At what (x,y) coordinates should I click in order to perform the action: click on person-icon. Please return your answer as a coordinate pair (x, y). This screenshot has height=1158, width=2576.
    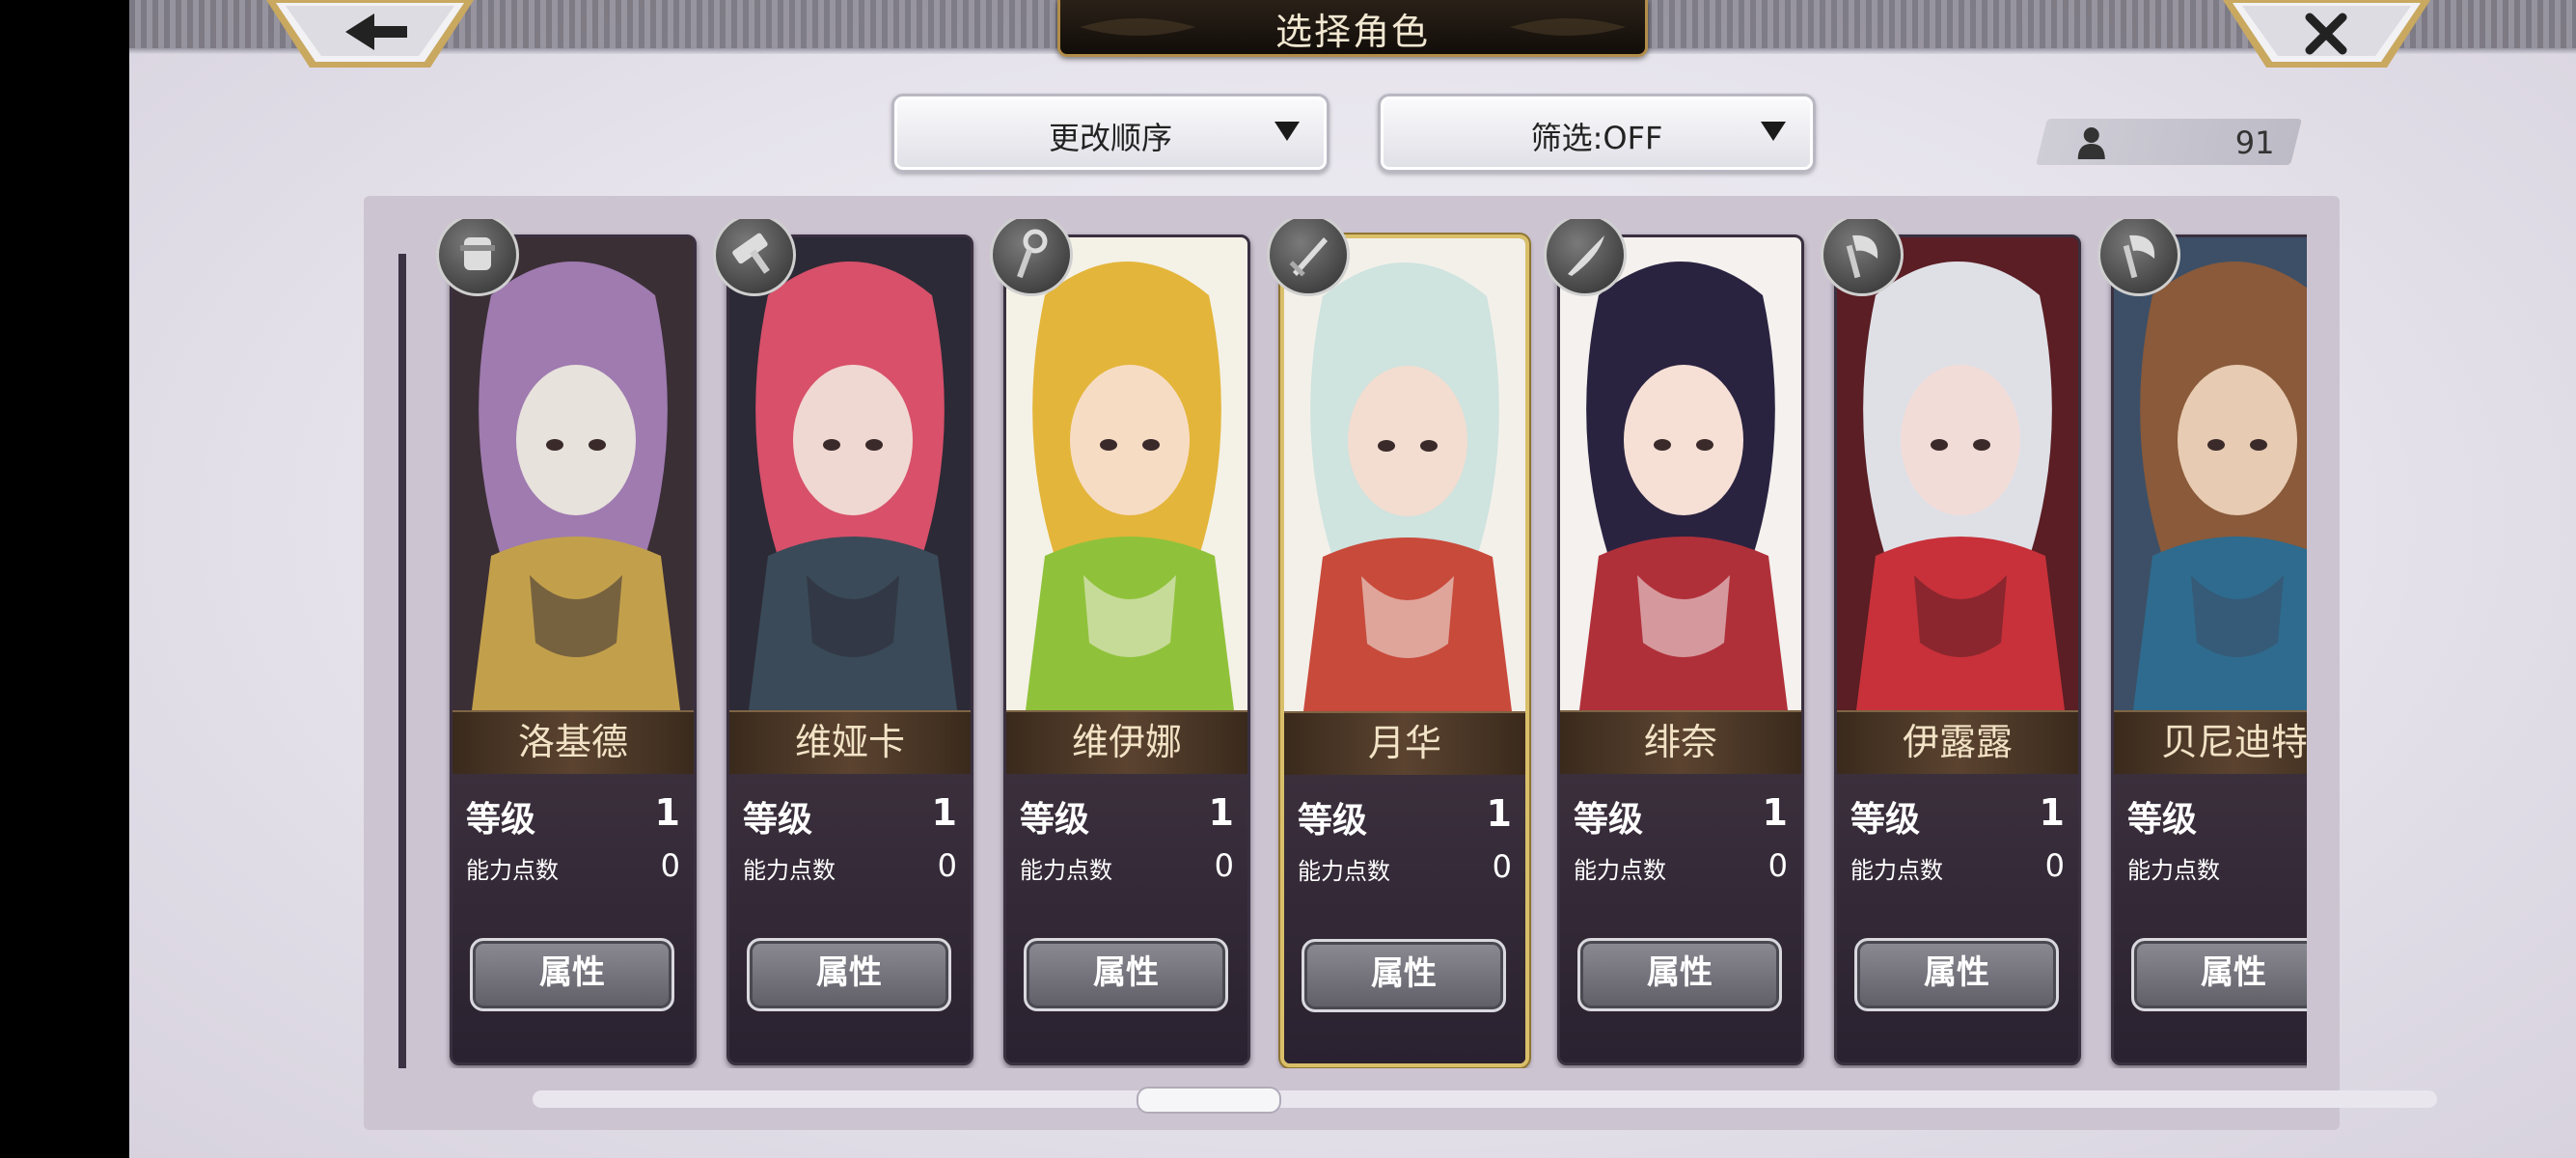
    Looking at the image, I should click on (2091, 143).